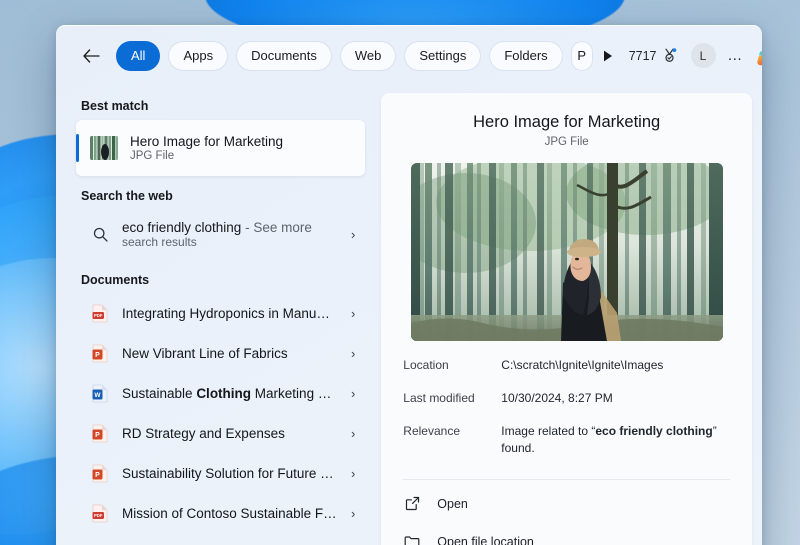 This screenshot has width=800, height=545. I want to click on meta-value-last-modified: 10/30/2024, 8:27 PM, so click(557, 398).